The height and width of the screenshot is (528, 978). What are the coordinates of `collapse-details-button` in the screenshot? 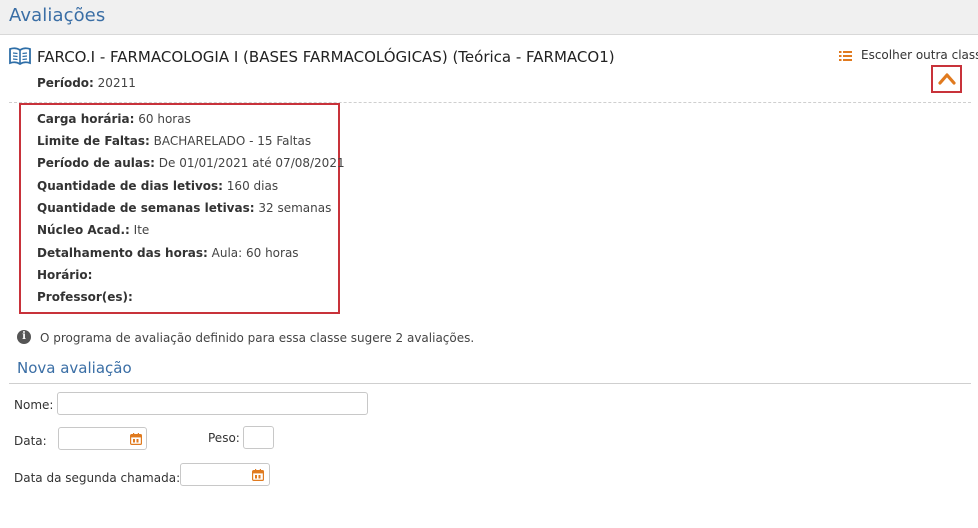 It's located at (946, 79).